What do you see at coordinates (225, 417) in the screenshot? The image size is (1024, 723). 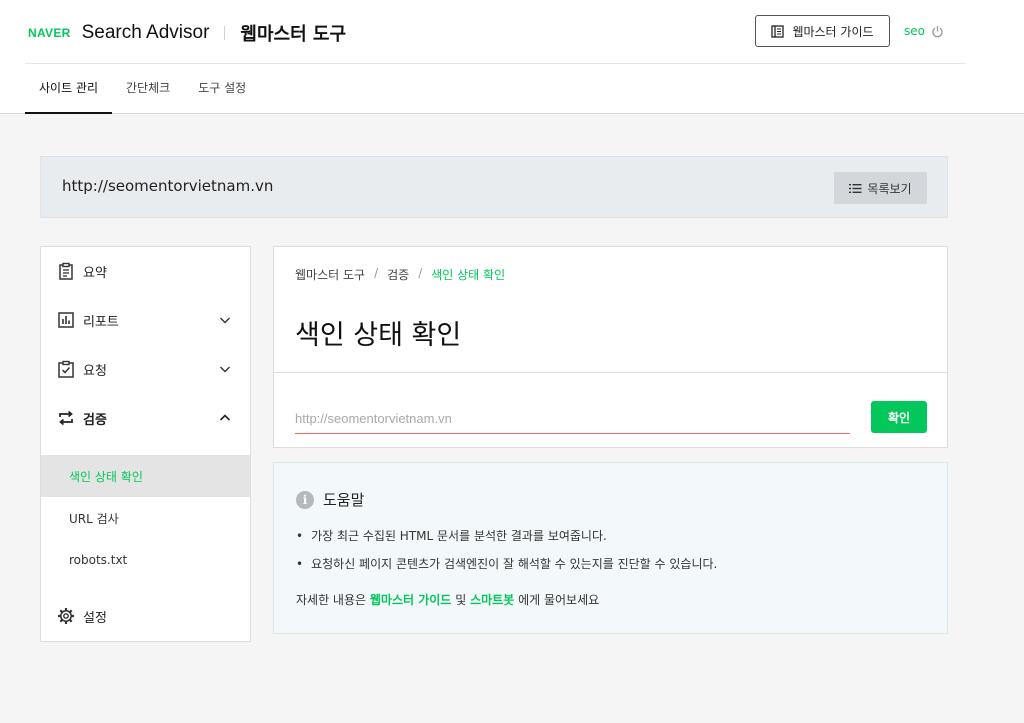 I see `chevron-up-icon` at bounding box center [225, 417].